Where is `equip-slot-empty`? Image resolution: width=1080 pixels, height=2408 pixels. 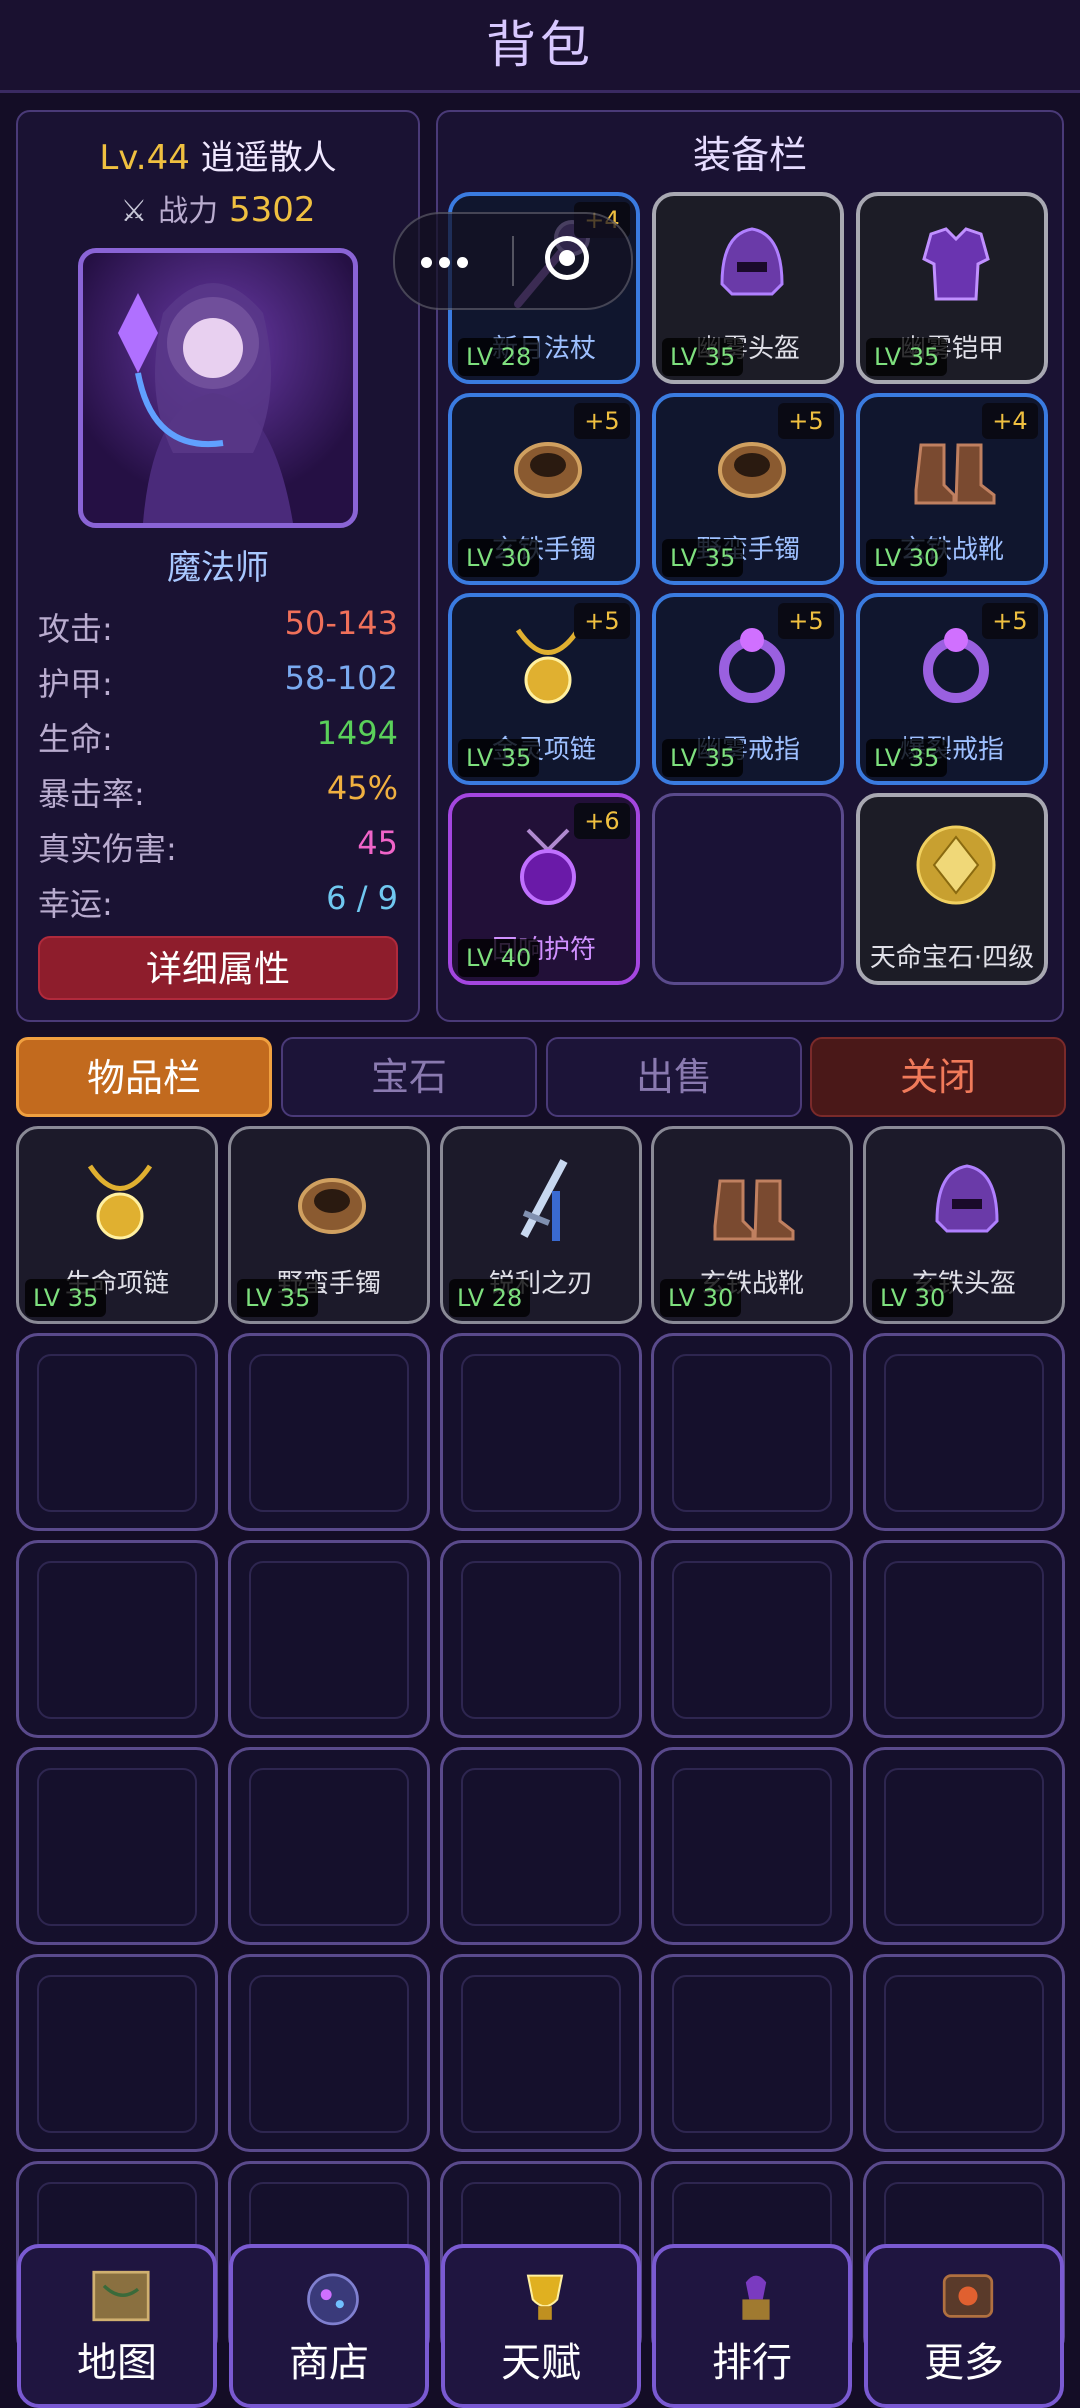
equip-slot-empty is located at coordinates (748, 889).